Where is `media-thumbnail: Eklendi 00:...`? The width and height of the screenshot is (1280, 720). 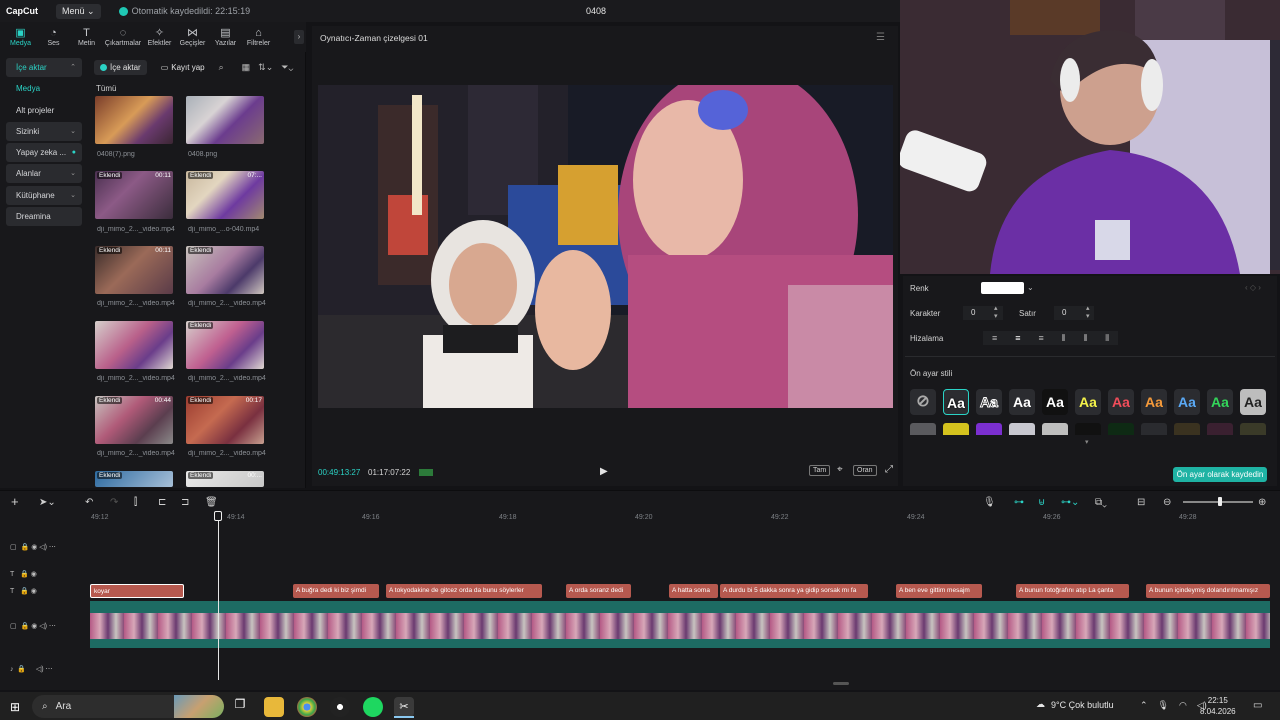 media-thumbnail: Eklendi 00:... is located at coordinates (225, 479).